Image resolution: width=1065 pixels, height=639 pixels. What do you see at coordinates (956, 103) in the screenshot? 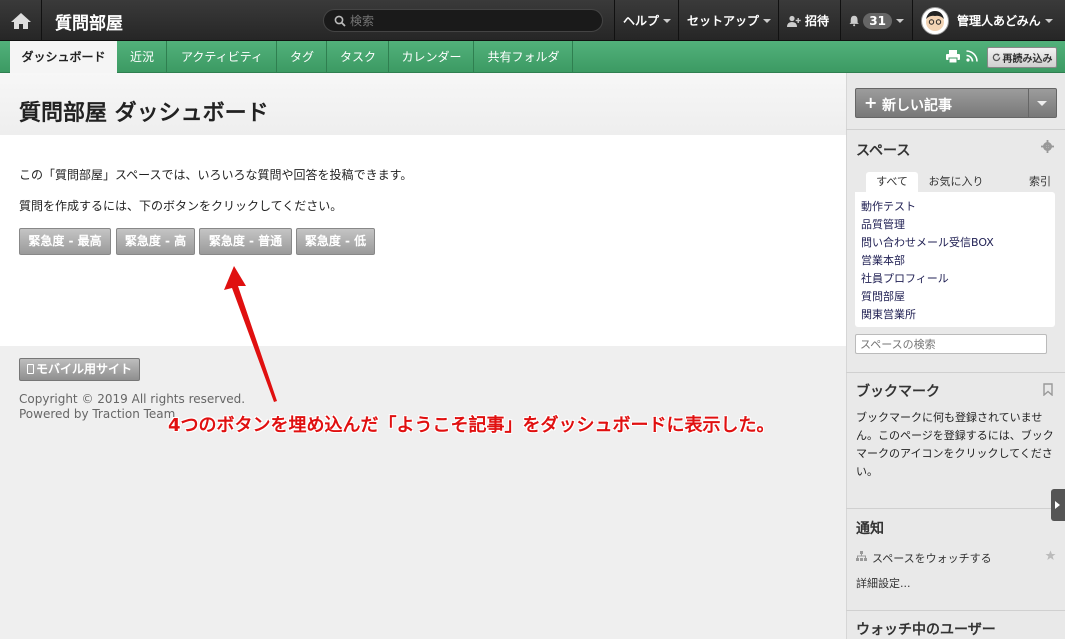
I see `new-post-button: + 新しい記事` at bounding box center [956, 103].